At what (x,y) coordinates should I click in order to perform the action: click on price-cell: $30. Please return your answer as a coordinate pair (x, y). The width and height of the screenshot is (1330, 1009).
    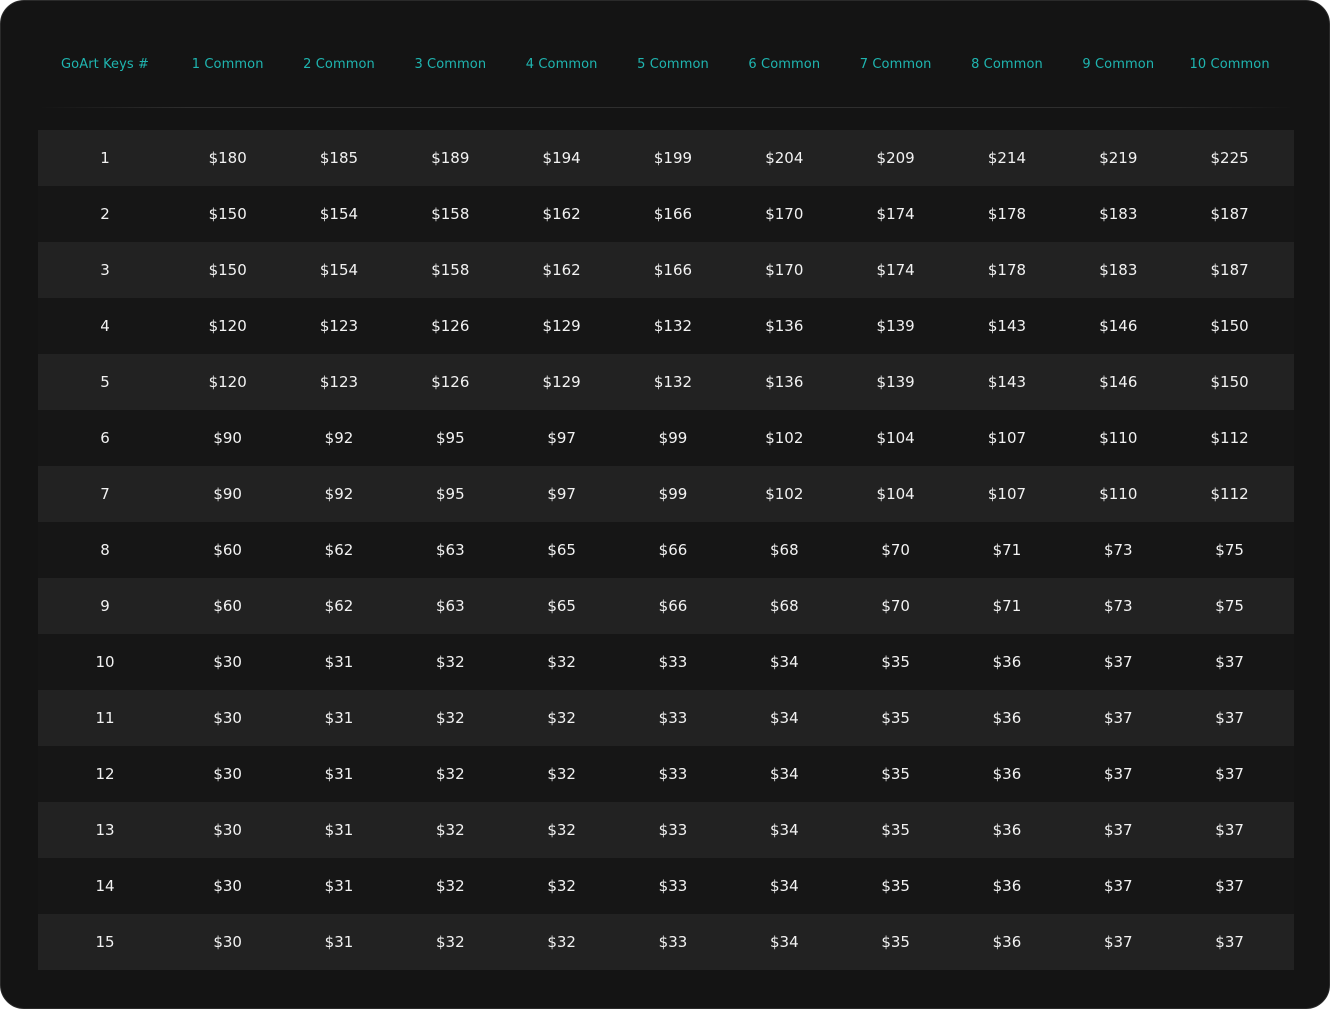
    Looking at the image, I should click on (227, 942).